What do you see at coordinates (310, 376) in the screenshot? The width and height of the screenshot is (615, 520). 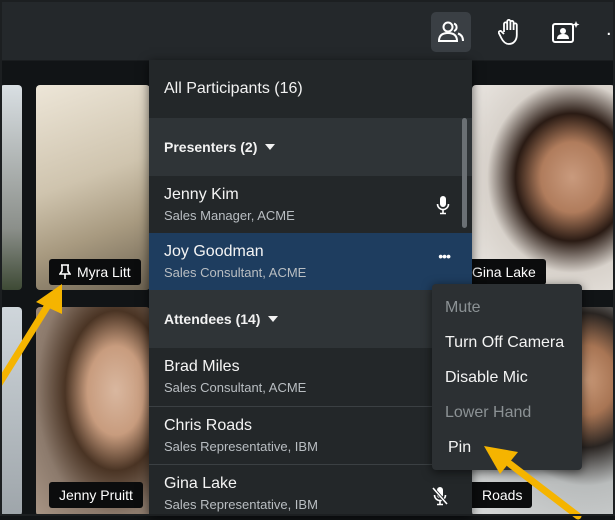 I see `participant-row-brad-miles: Brad Miles Sales Consultant, ACME` at bounding box center [310, 376].